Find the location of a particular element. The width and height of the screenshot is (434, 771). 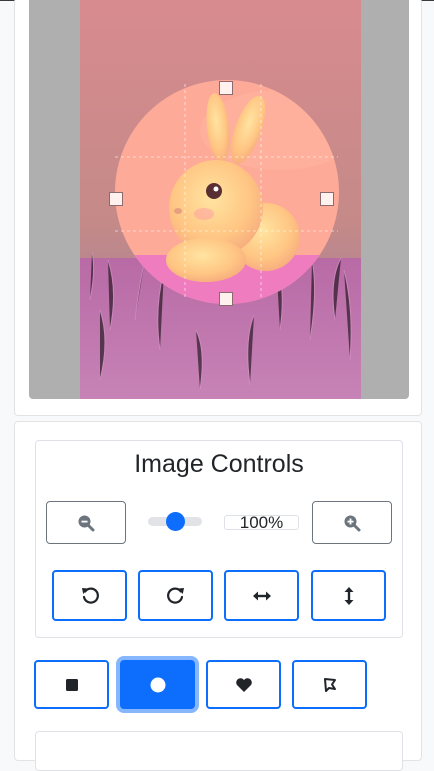

flip-vertical-button is located at coordinates (348, 595).